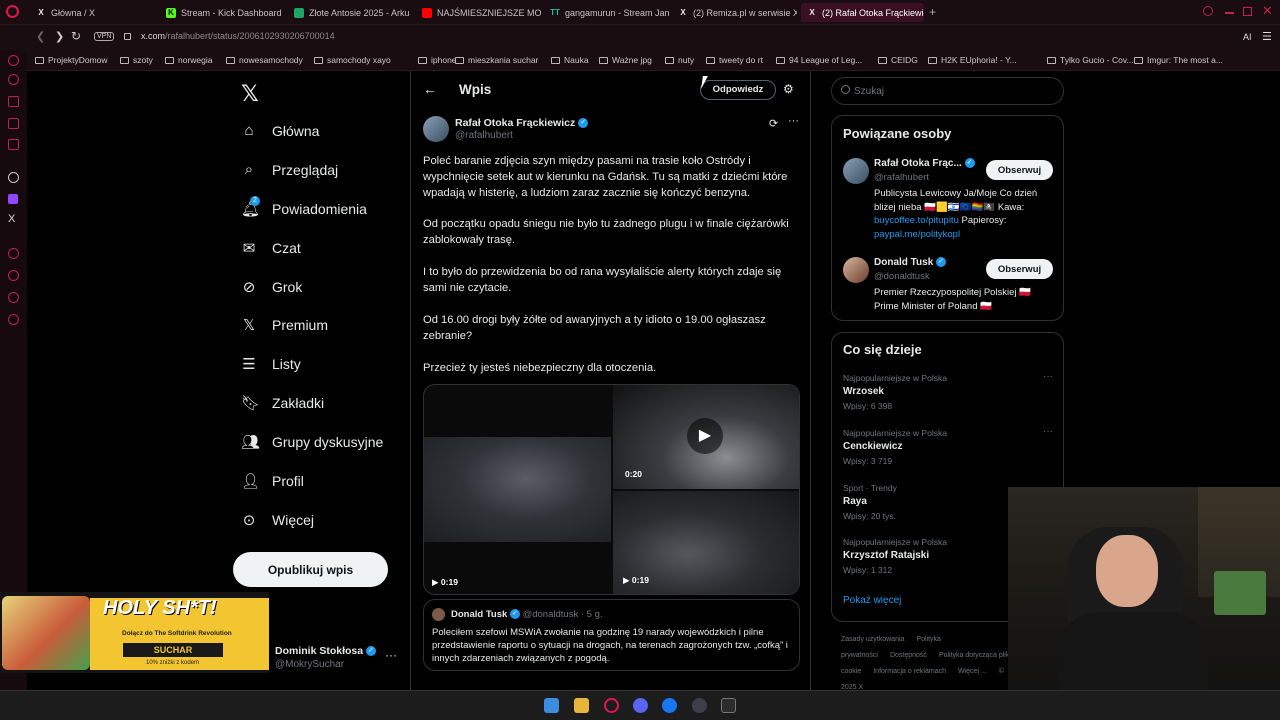 The height and width of the screenshot is (720, 1280). What do you see at coordinates (13, 319) in the screenshot?
I see `settings-icon` at bounding box center [13, 319].